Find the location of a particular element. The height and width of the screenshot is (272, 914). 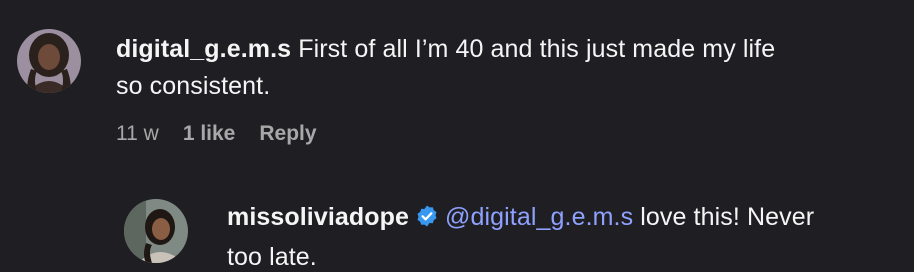

comment-likes: 1 like is located at coordinates (209, 134).